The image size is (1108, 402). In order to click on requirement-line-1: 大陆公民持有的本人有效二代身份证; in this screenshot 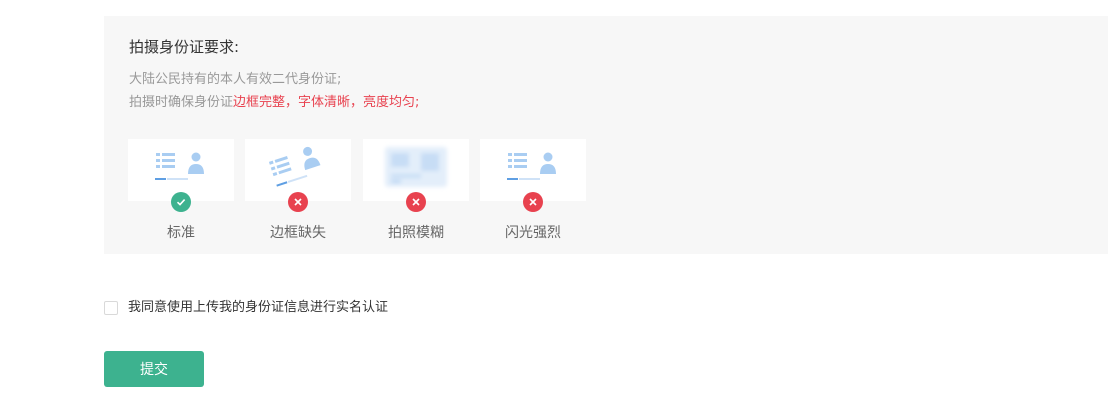, I will do `click(235, 79)`.